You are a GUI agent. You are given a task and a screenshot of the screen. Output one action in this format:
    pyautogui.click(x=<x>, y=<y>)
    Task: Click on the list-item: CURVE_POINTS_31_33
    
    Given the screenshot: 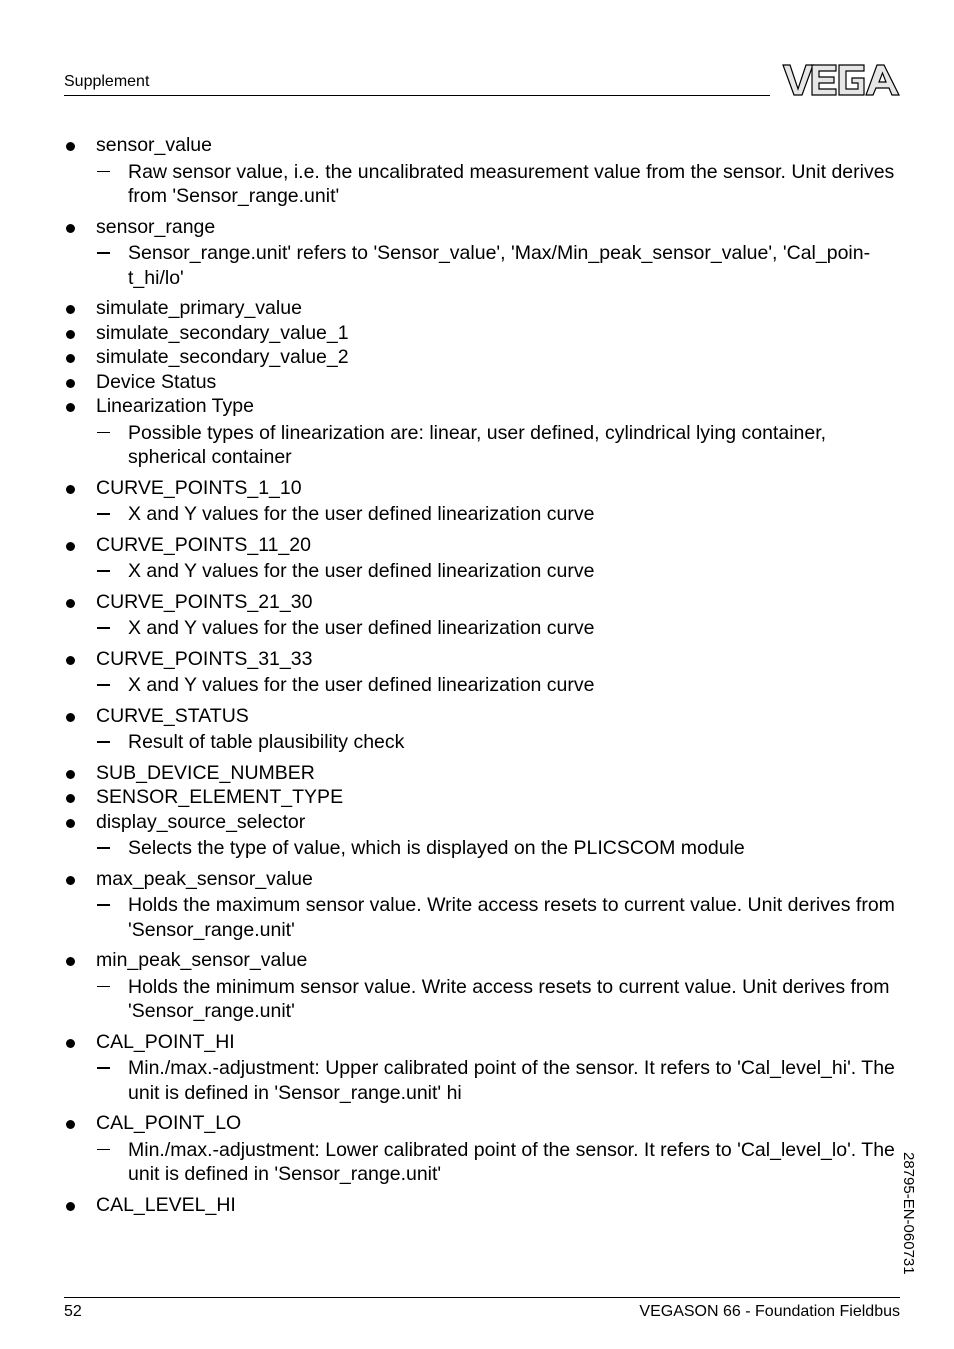 What is the action you would take?
    pyautogui.click(x=484, y=659)
    